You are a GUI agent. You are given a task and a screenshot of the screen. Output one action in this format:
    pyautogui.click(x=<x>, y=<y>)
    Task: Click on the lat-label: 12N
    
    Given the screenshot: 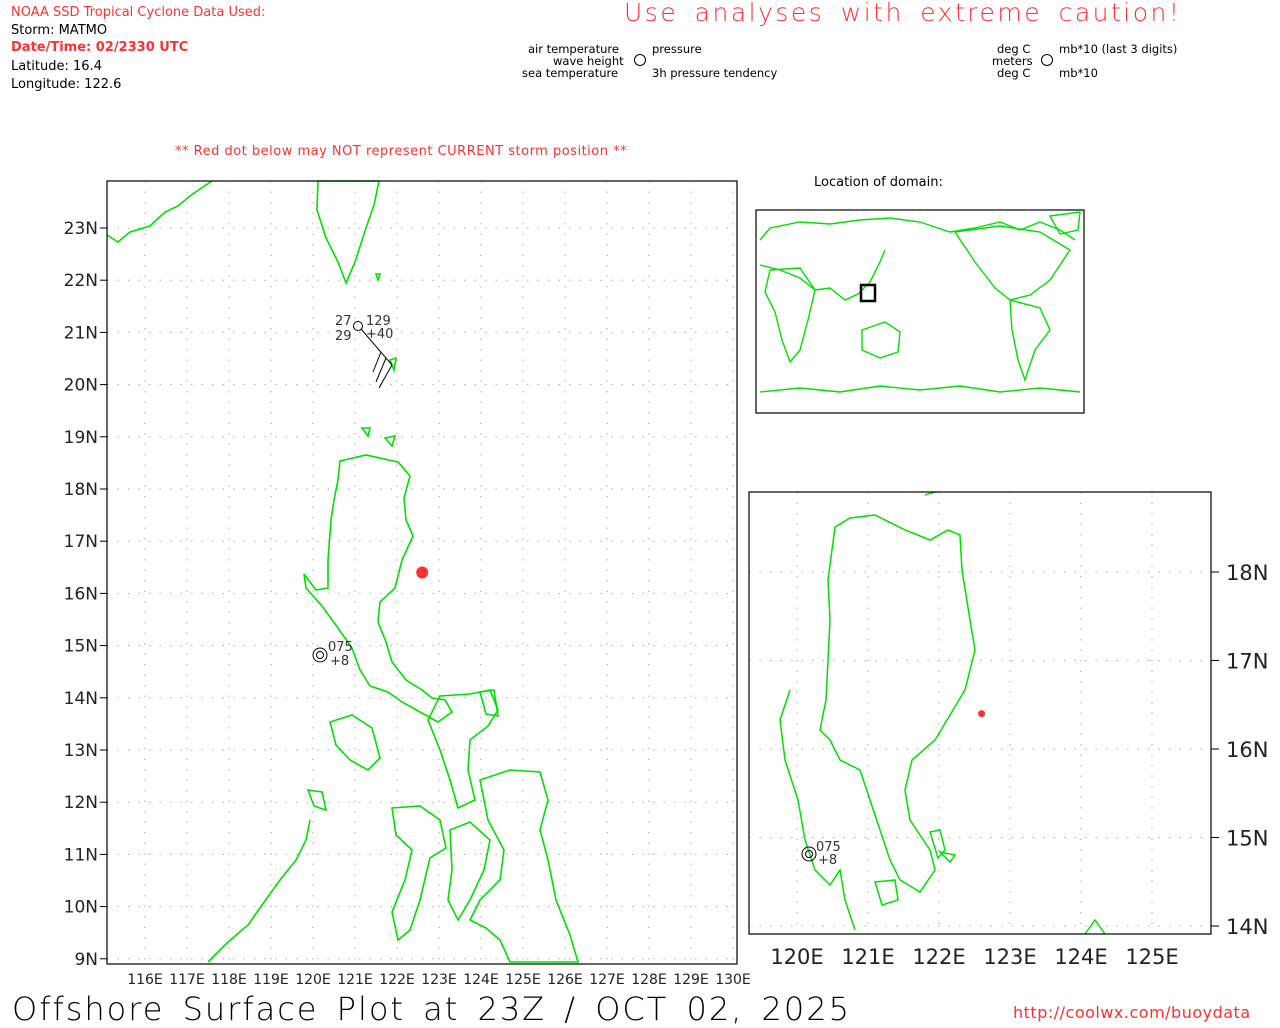 What is the action you would take?
    pyautogui.click(x=81, y=803)
    